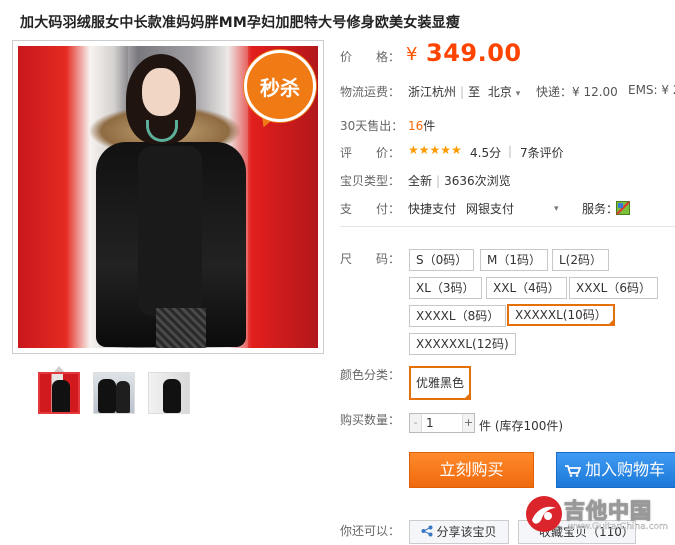 Image resolution: width=675 pixels, height=545 pixels. Describe the element at coordinates (507, 226) in the screenshot. I see `section-divider` at that location.